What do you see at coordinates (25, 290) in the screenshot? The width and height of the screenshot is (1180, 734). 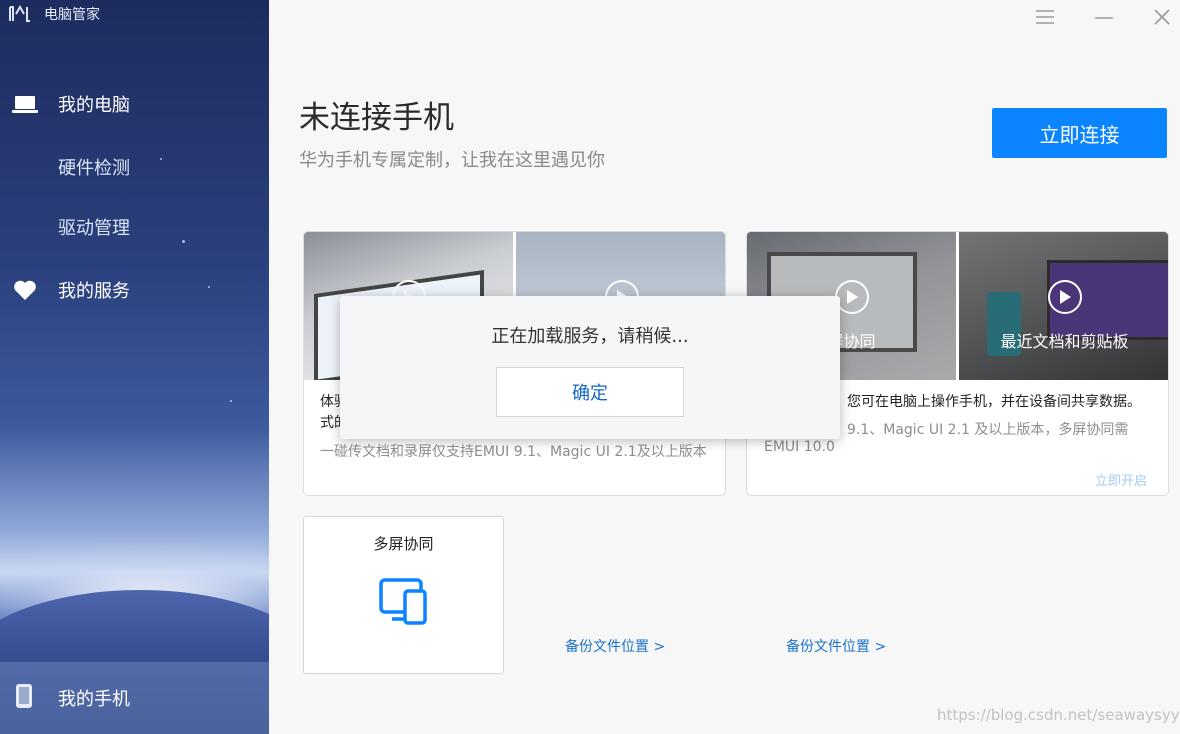 I see `heart-icon` at bounding box center [25, 290].